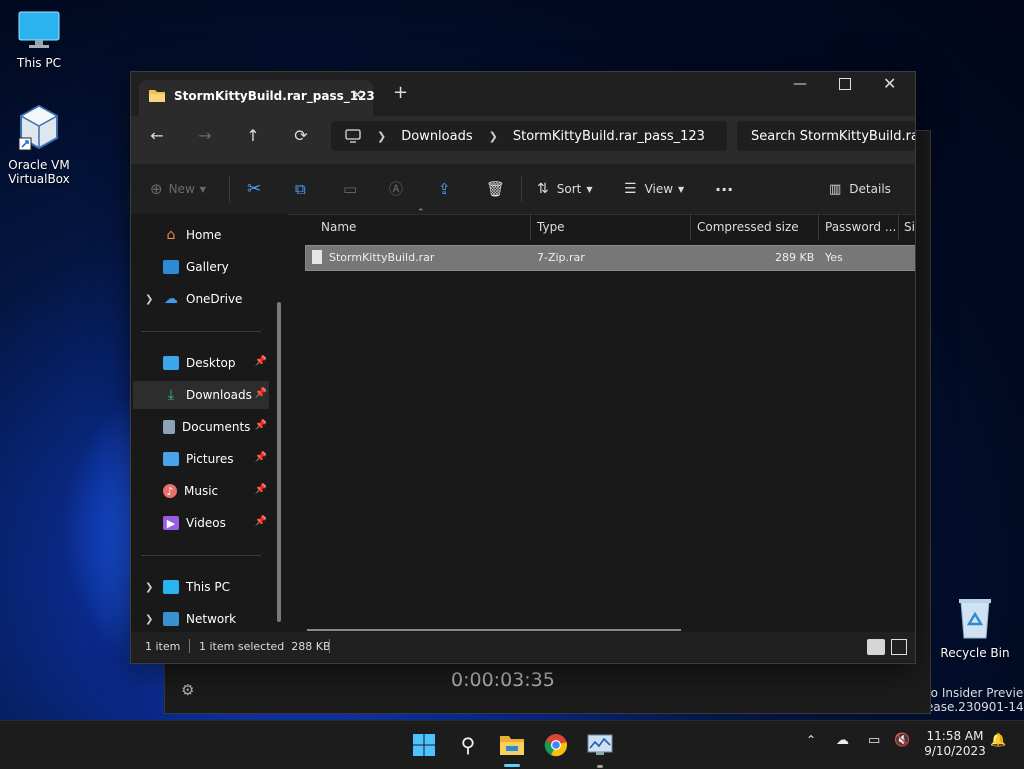  What do you see at coordinates (811, 740) in the screenshot?
I see `chevron-up-icon: ⌃` at bounding box center [811, 740].